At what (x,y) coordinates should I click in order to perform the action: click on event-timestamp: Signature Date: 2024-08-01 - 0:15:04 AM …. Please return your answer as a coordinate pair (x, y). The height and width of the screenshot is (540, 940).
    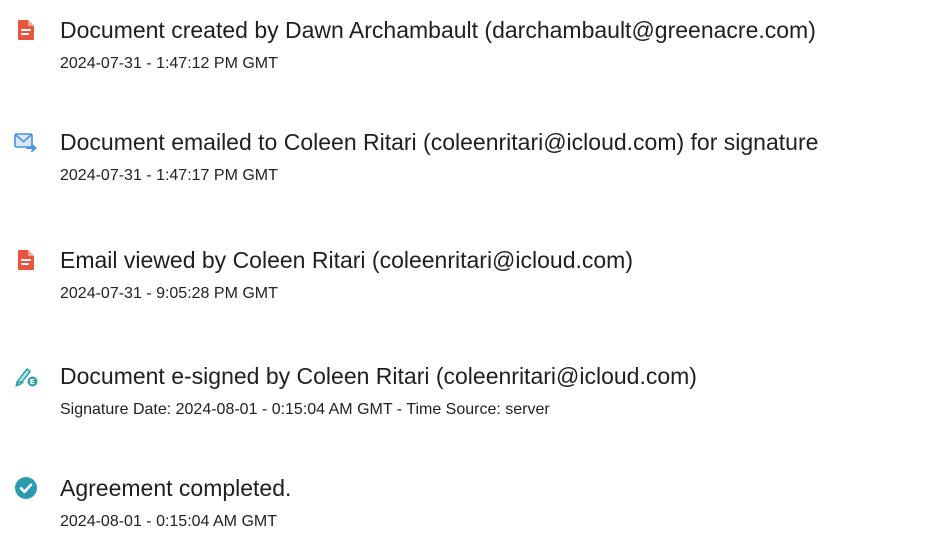
    Looking at the image, I should click on (305, 409).